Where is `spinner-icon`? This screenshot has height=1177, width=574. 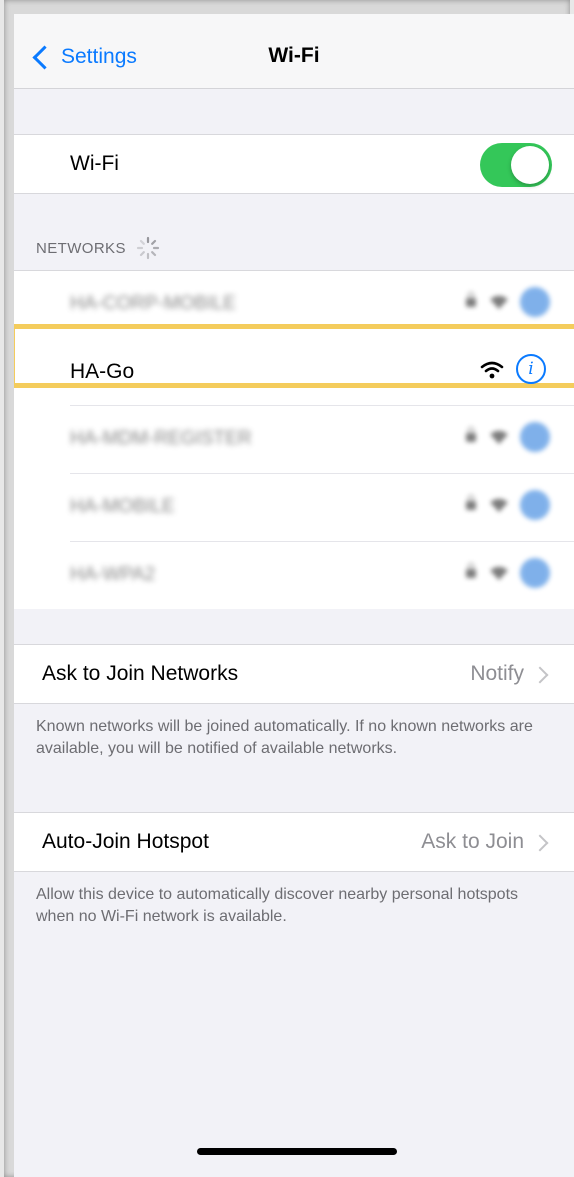
spinner-icon is located at coordinates (147, 248).